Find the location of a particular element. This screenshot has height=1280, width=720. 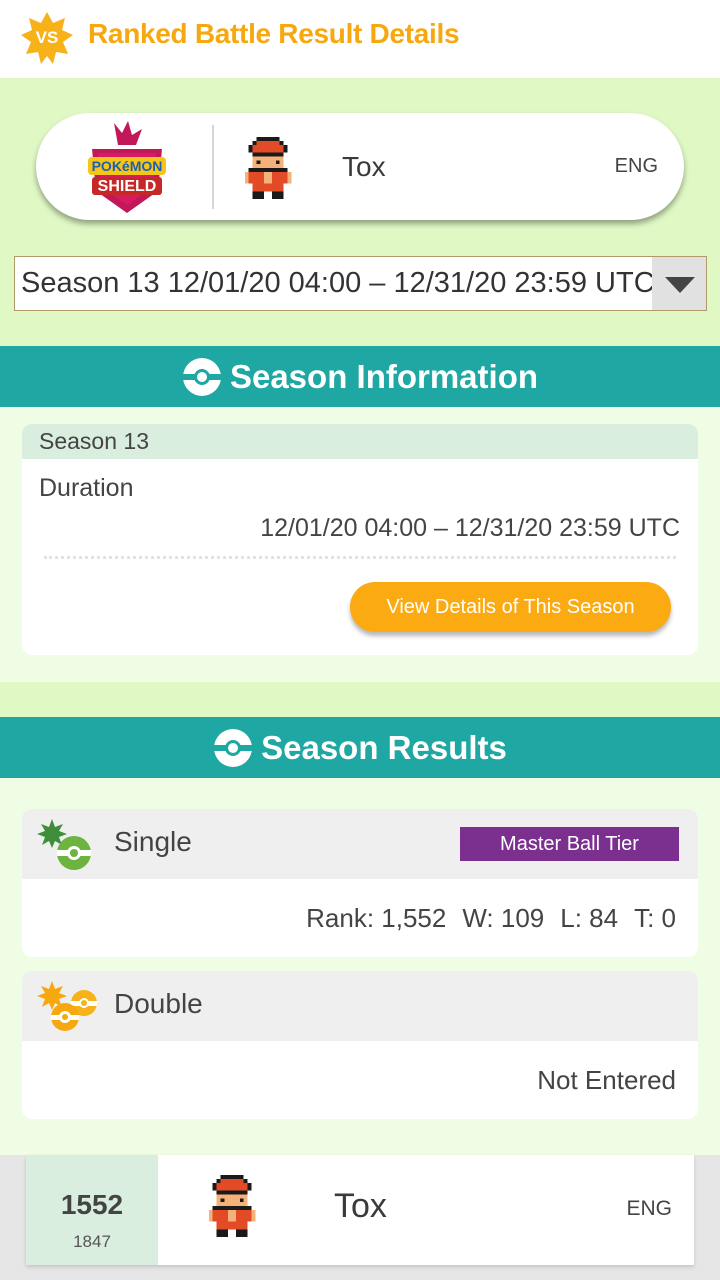

double-battle-label: Double is located at coordinates (158, 1003).